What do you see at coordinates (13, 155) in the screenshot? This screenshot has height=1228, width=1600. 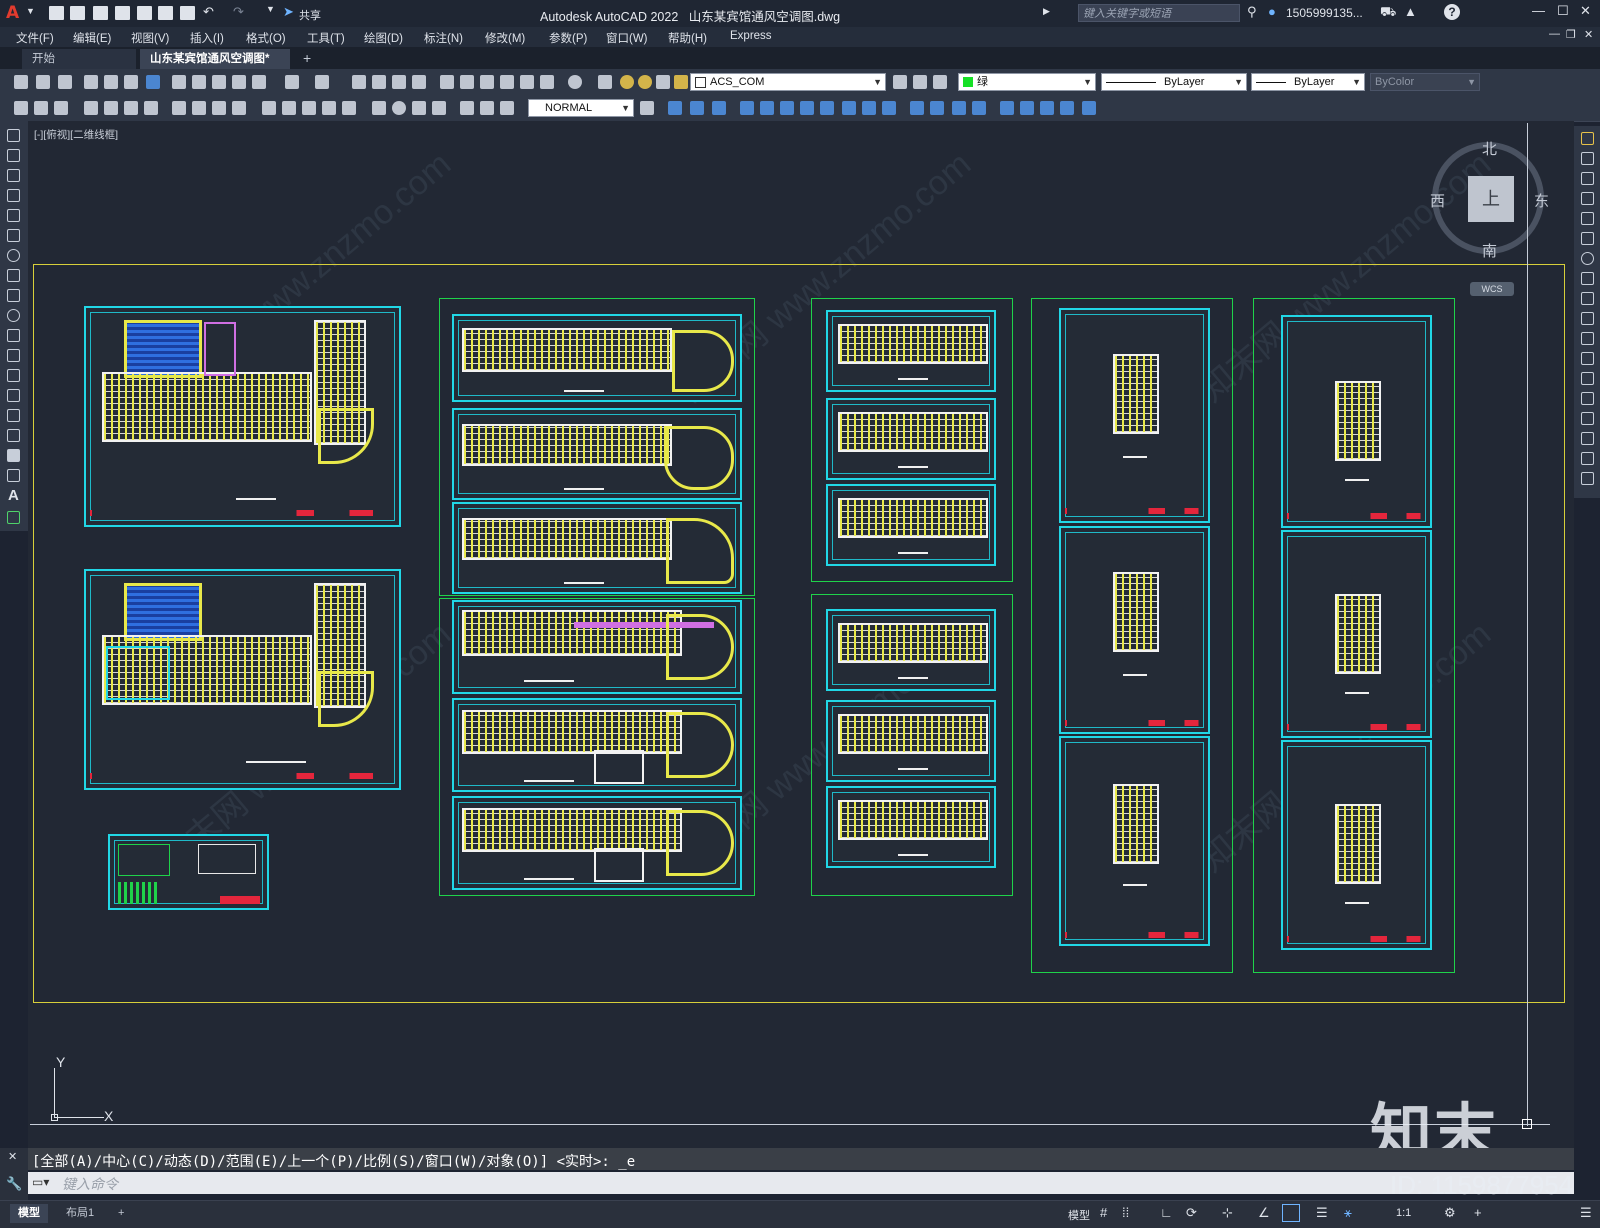 I see `construction-line-icon` at bounding box center [13, 155].